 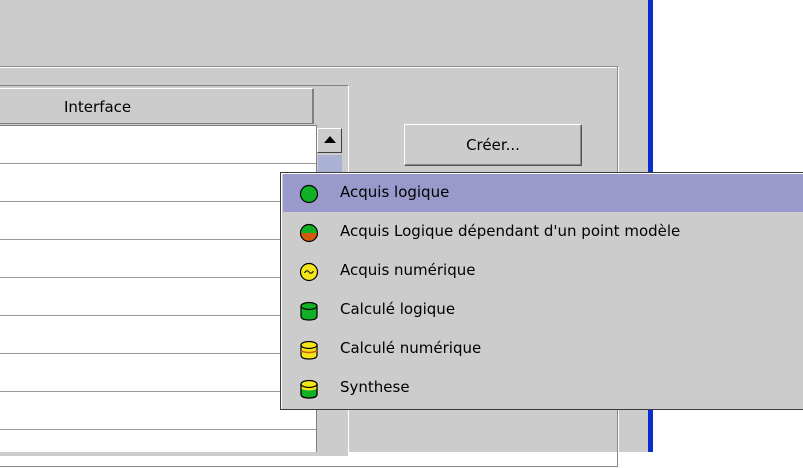 I want to click on menu-item-calcule-numerique: Calculé numérique, so click(x=543, y=349).